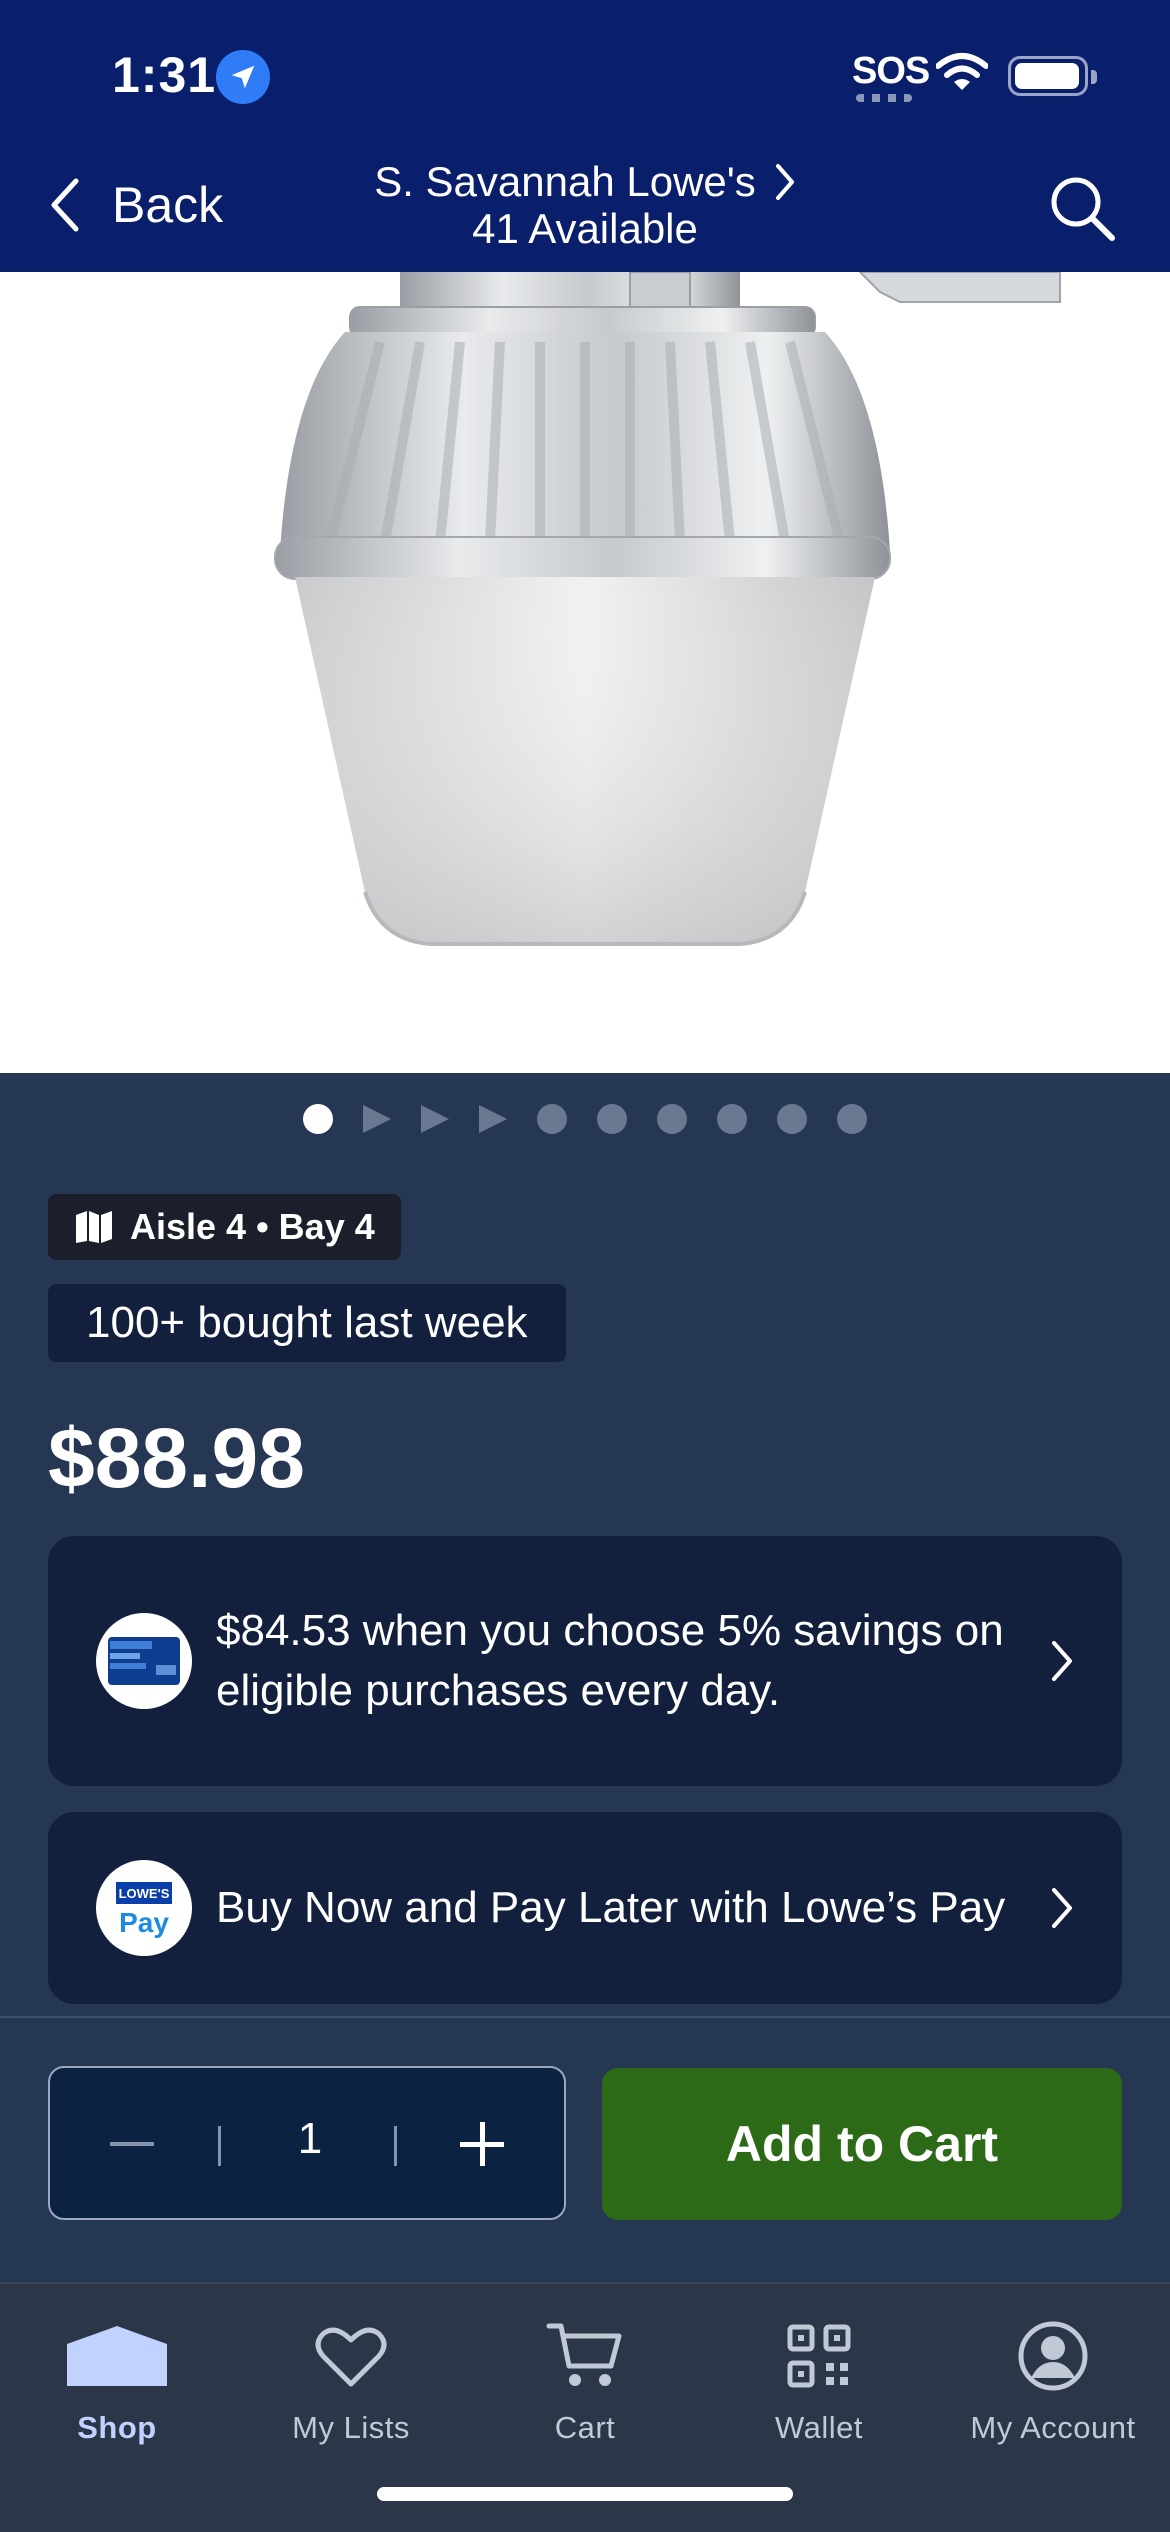 This screenshot has width=1170, height=2532. Describe the element at coordinates (585, 1119) in the screenshot. I see `image-pager` at that location.